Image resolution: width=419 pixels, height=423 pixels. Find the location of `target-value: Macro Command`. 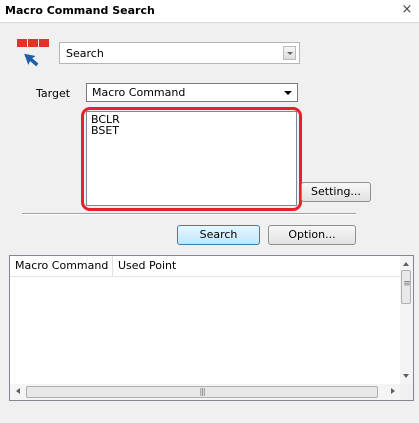

target-value: Macro Command is located at coordinates (139, 92).